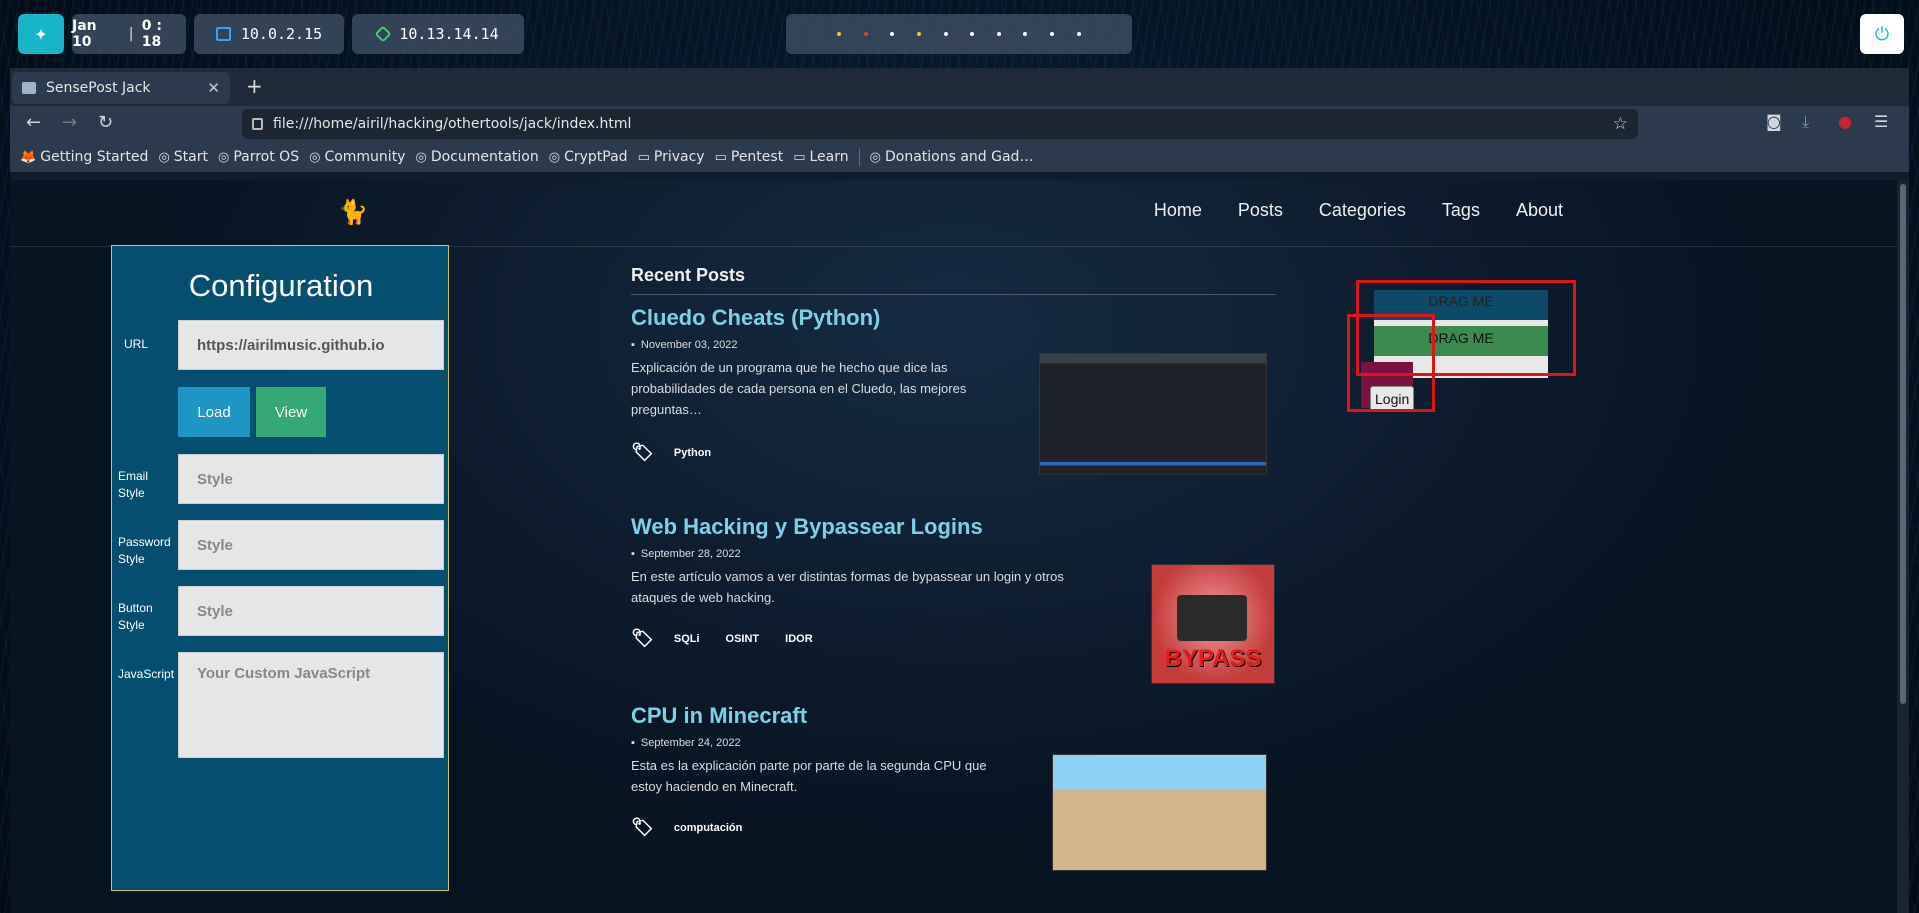  What do you see at coordinates (1805, 122) in the screenshot?
I see `downloads-icon: ⤓` at bounding box center [1805, 122].